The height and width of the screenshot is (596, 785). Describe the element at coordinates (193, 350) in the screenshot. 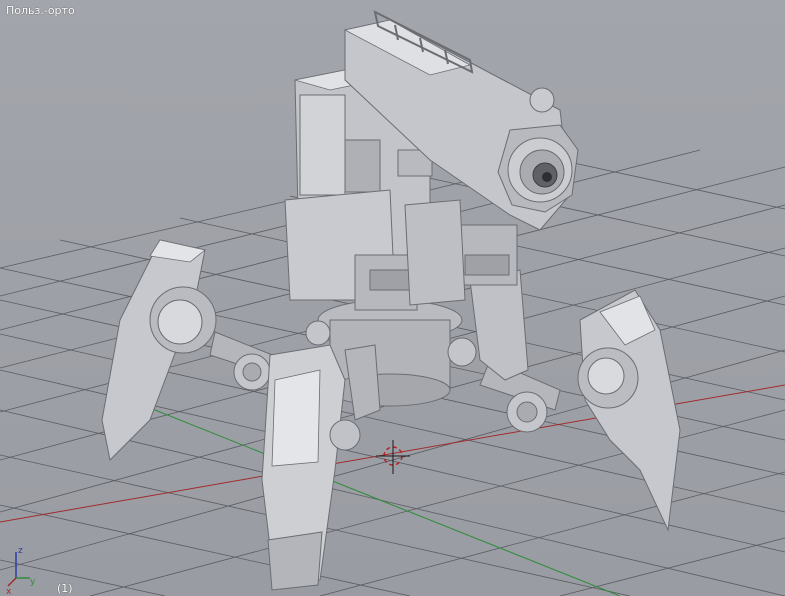

I see `left-rear-leg` at that location.